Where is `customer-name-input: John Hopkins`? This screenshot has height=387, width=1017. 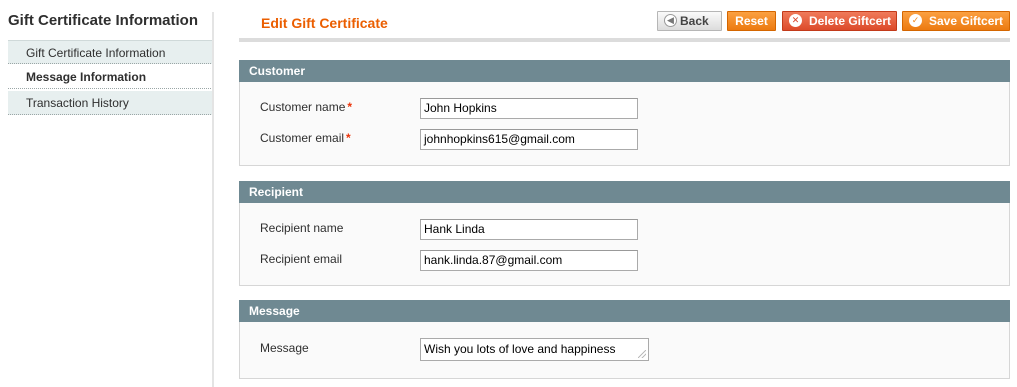
customer-name-input: John Hopkins is located at coordinates (529, 108).